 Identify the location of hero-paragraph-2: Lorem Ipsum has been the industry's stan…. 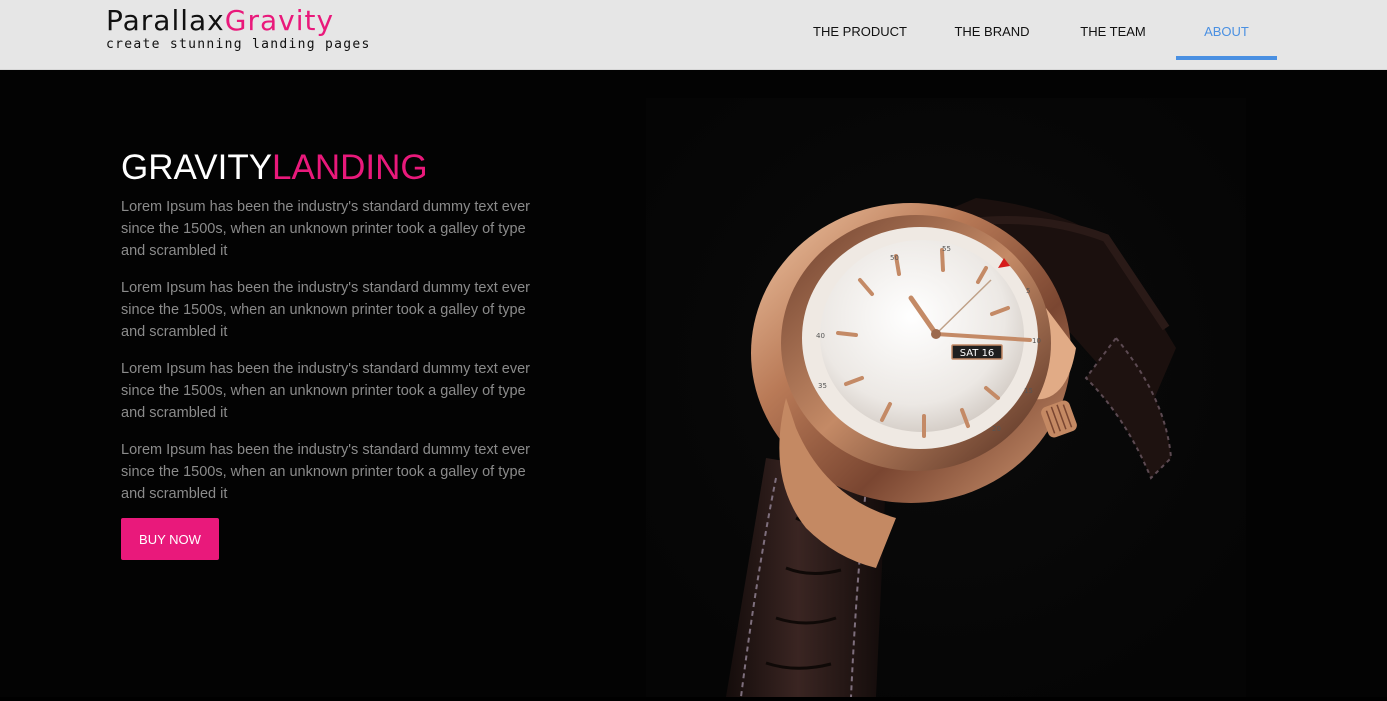
(325, 310).